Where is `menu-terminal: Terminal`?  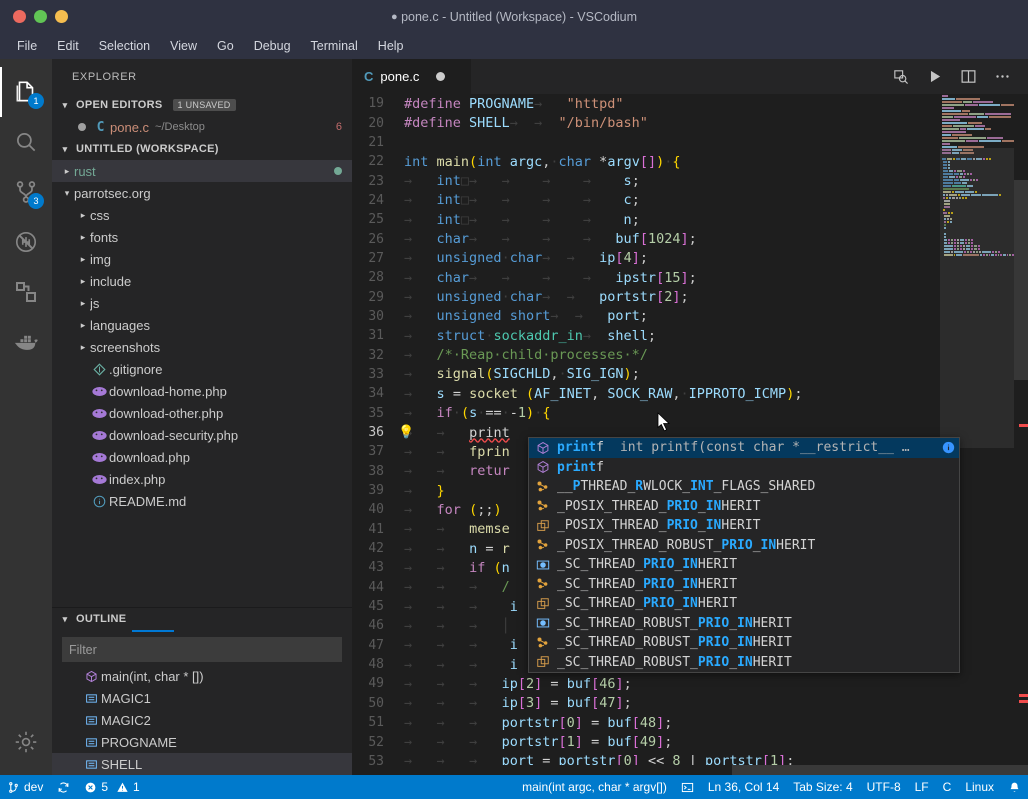
menu-terminal: Terminal is located at coordinates (334, 46).